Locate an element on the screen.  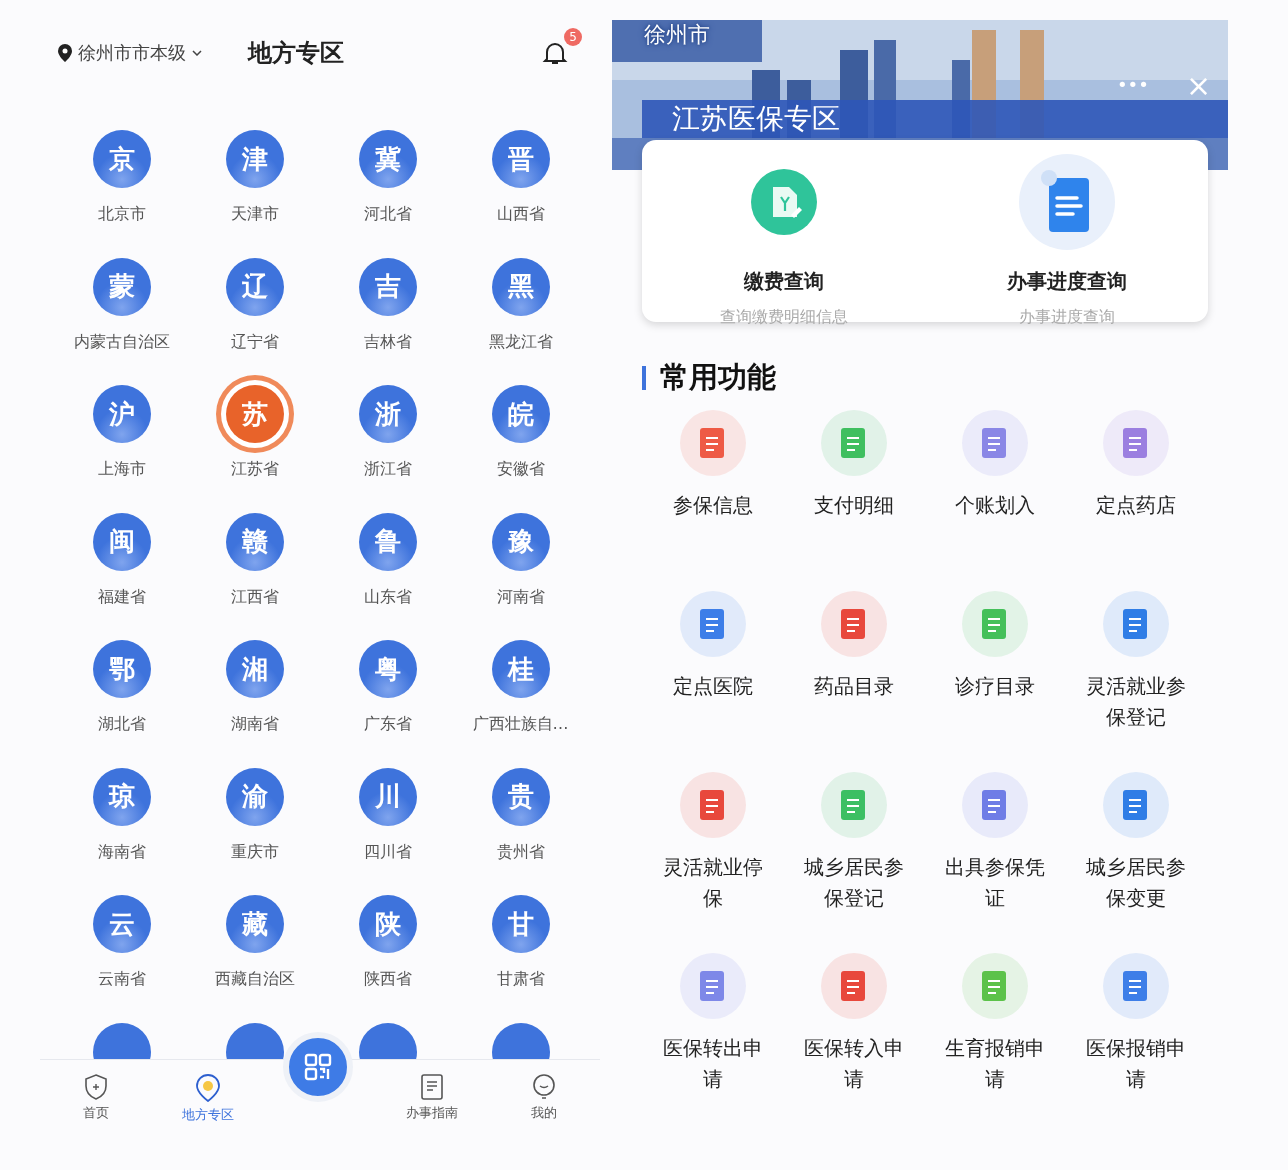
region-icon: 陕 is located at coordinates (387, 924).